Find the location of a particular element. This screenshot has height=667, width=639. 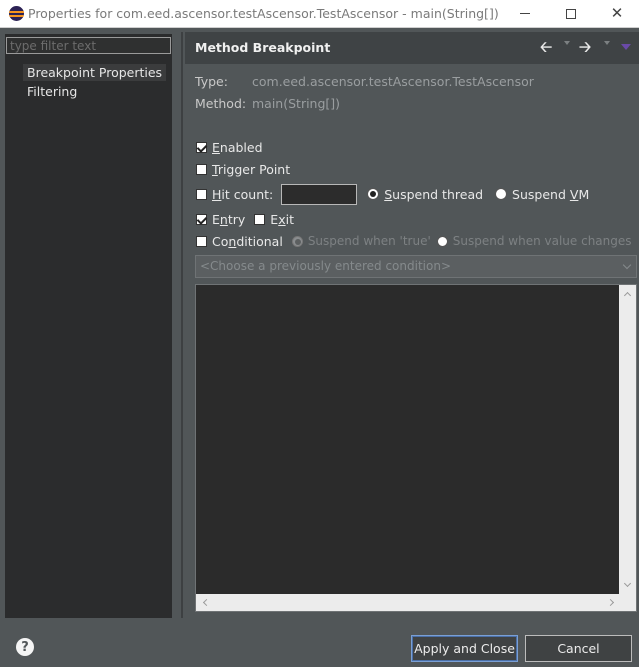

suspend-vm-label-pre: Suspend is located at coordinates (541, 194).